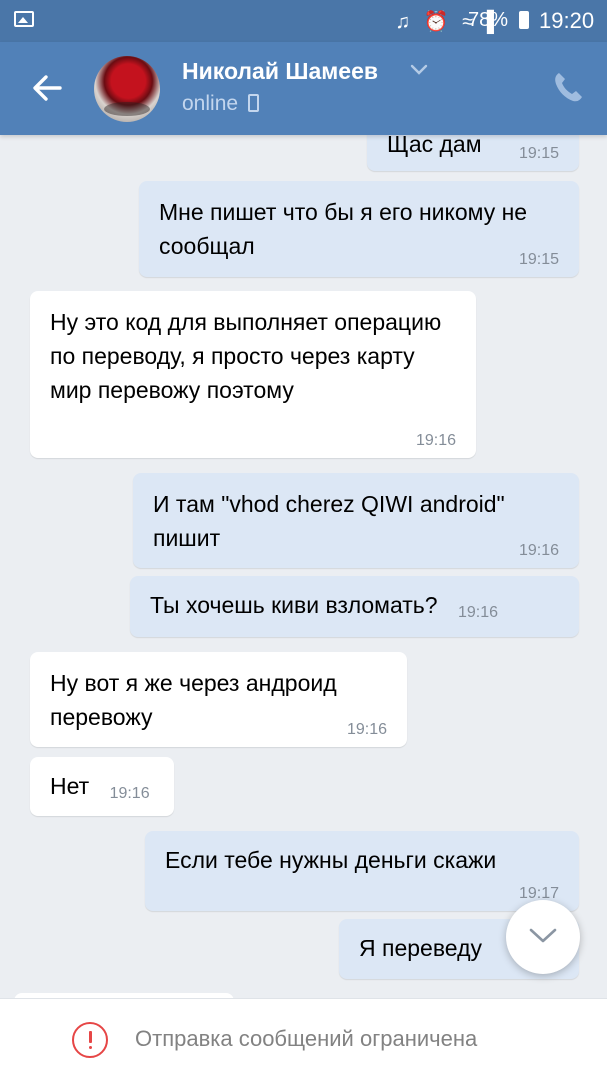 Image resolution: width=607 pixels, height=1081 pixels. Describe the element at coordinates (210, 103) in the screenshot. I see `online-status: online` at that location.